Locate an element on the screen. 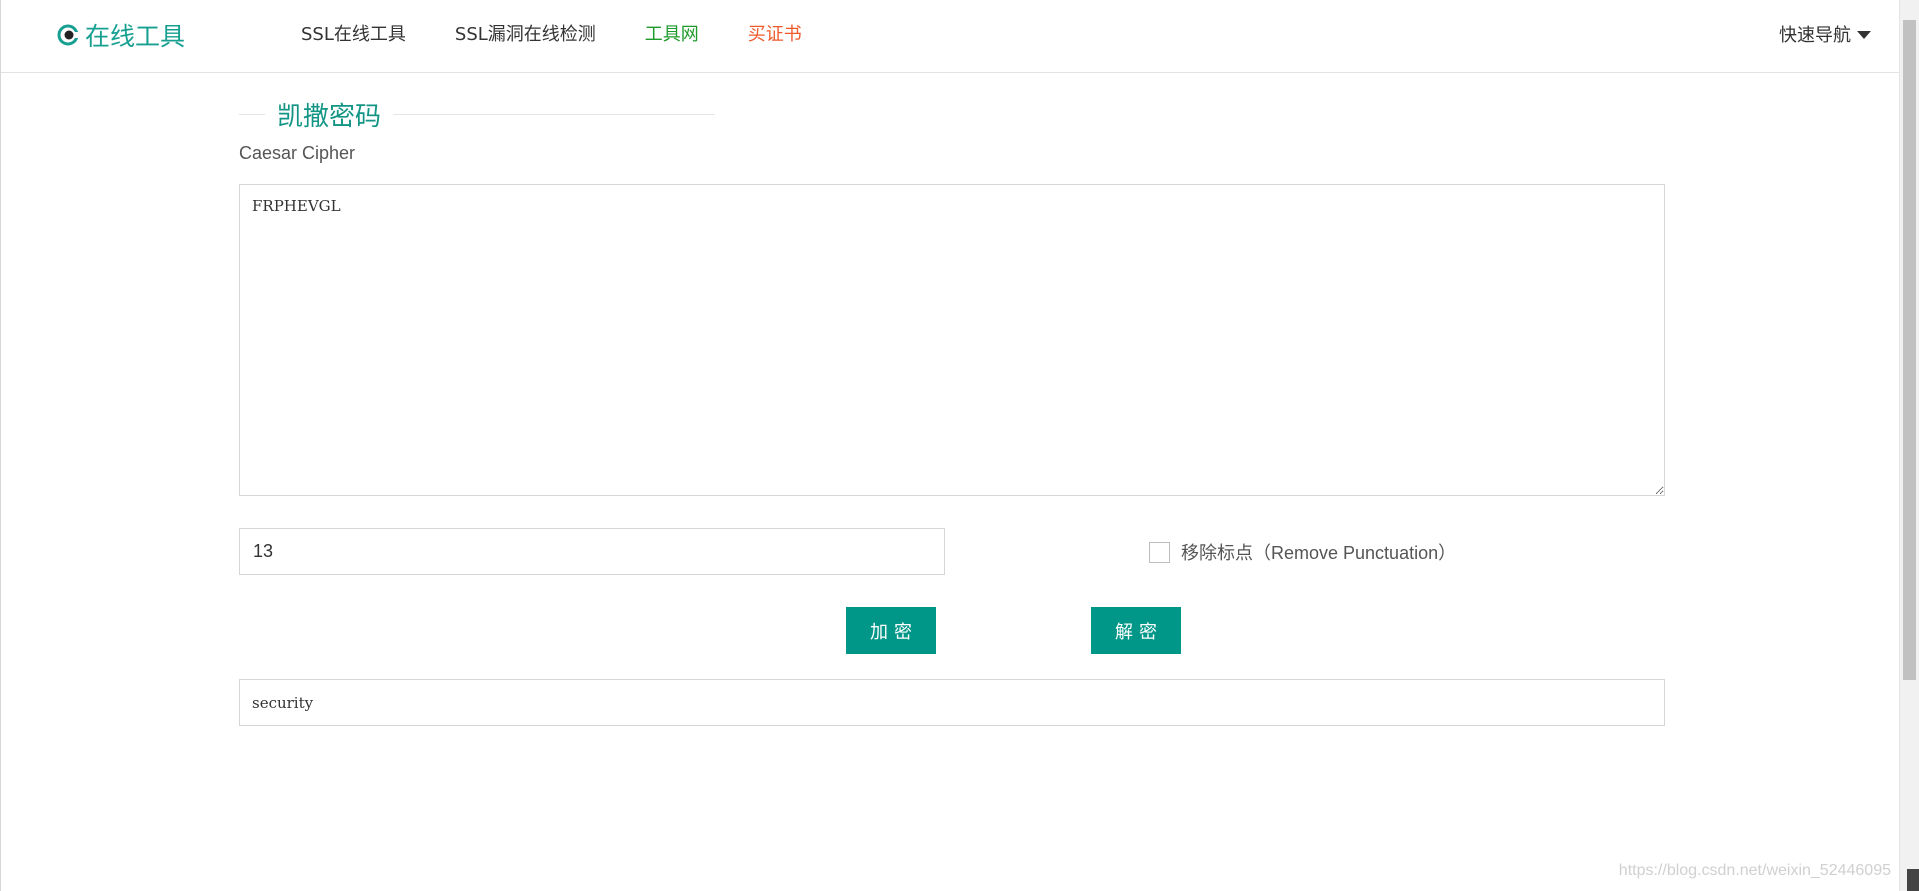 The width and height of the screenshot is (1919, 891). shift-amount-input is located at coordinates (592, 551).